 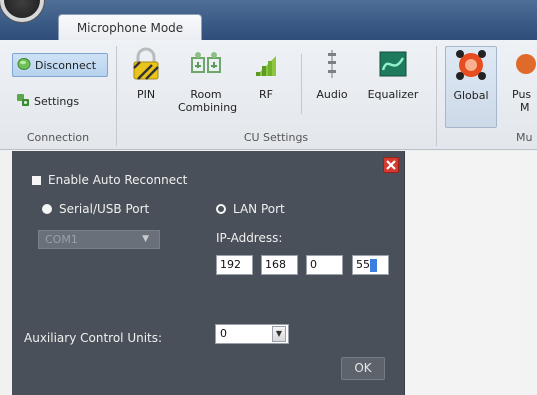 I want to click on room-label-line1: Room, so click(x=206, y=94).